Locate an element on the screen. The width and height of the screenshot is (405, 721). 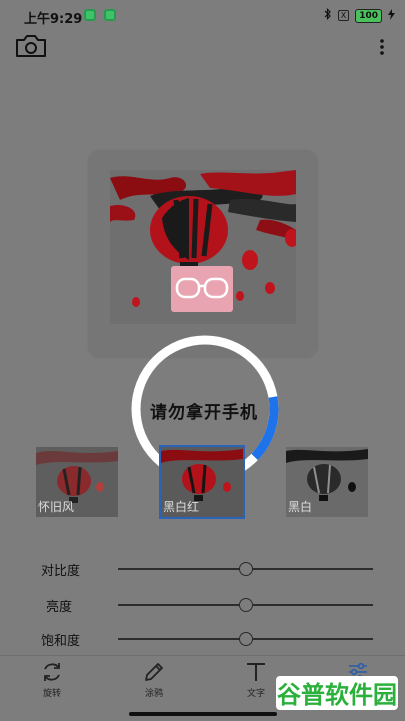
nav-rotate-label: 旋转 is located at coordinates (51, 694).